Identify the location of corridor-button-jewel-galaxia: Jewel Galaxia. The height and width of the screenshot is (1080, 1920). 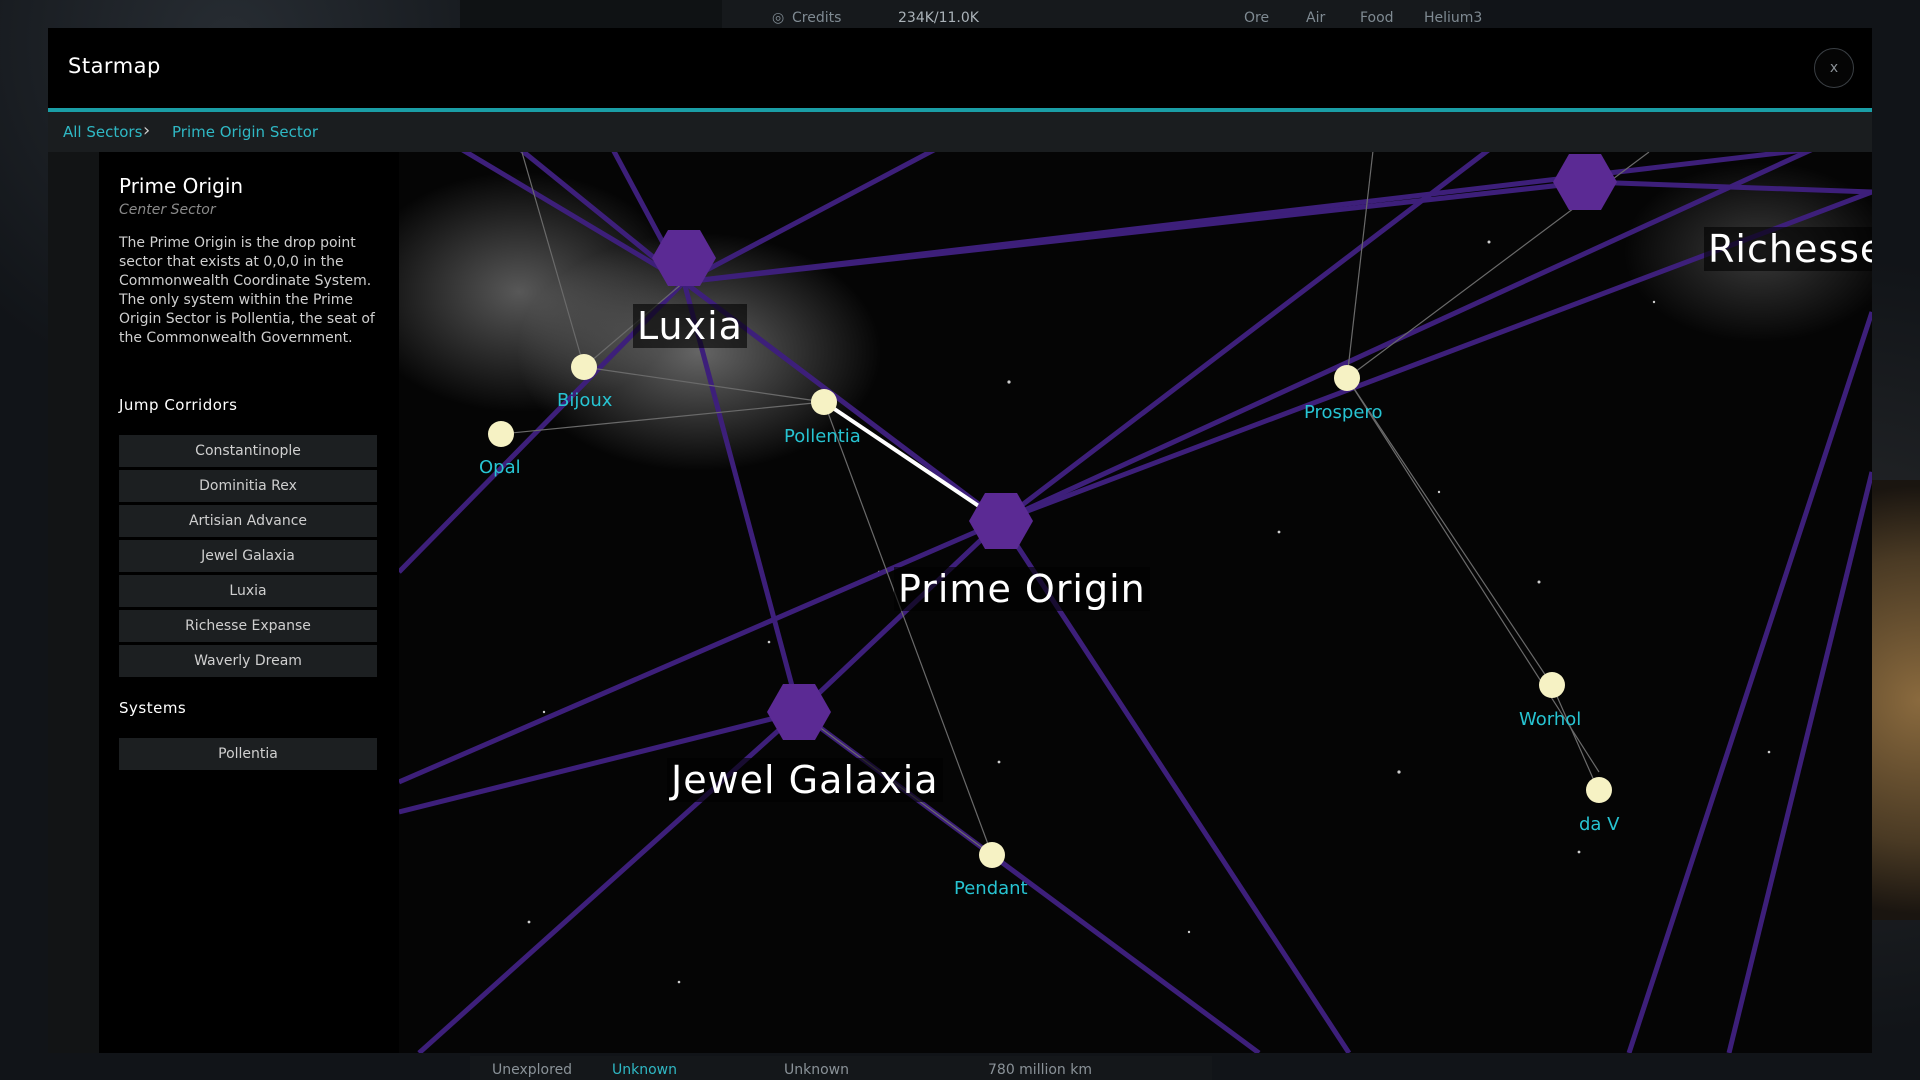
(248, 556).